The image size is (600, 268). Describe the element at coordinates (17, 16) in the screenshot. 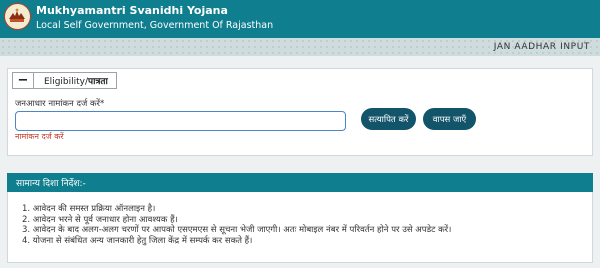

I see `rajasthan-emblem-logo` at that location.